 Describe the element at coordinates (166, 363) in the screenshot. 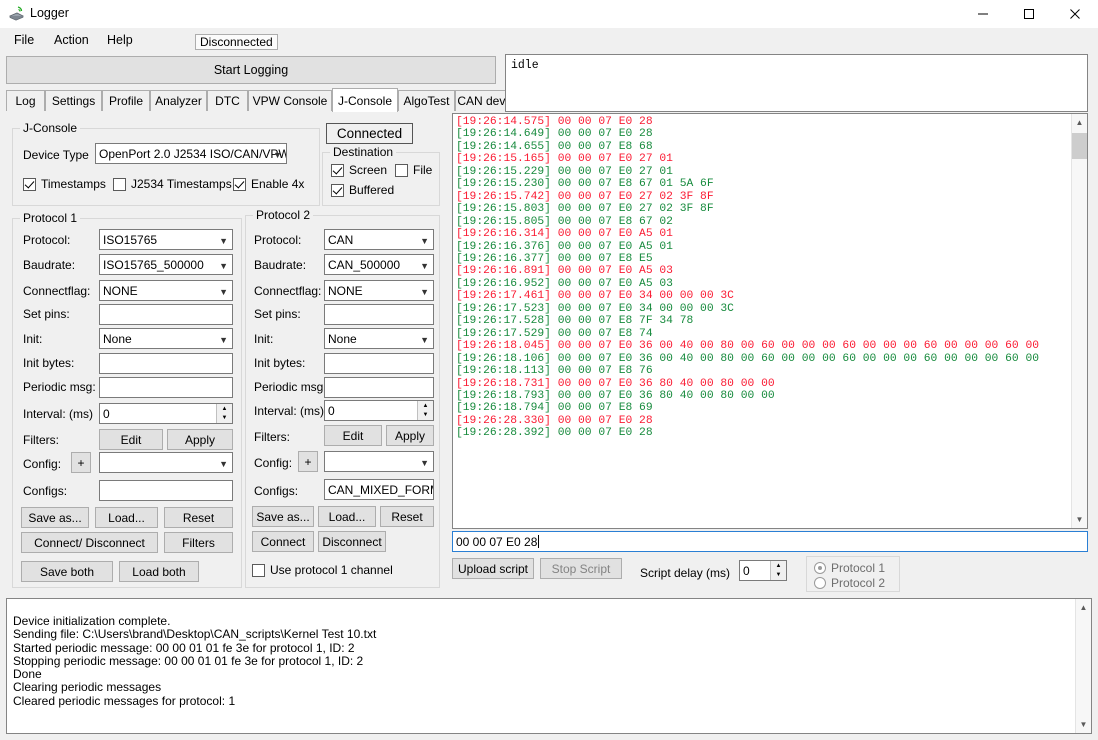

I see `protocol-1-initbytes-input` at that location.